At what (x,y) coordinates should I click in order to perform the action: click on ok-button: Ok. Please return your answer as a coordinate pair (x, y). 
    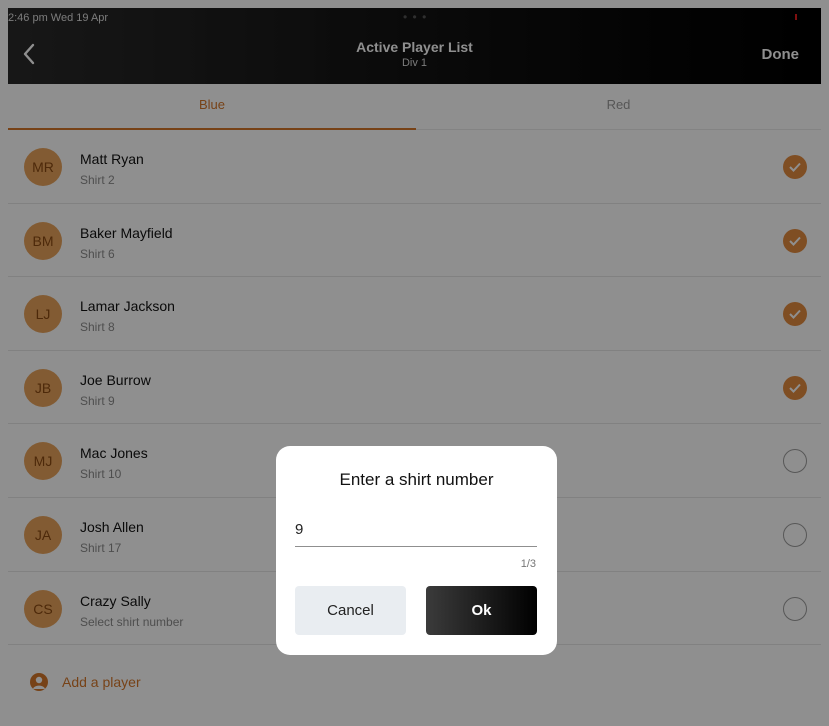
    Looking at the image, I should click on (481, 610).